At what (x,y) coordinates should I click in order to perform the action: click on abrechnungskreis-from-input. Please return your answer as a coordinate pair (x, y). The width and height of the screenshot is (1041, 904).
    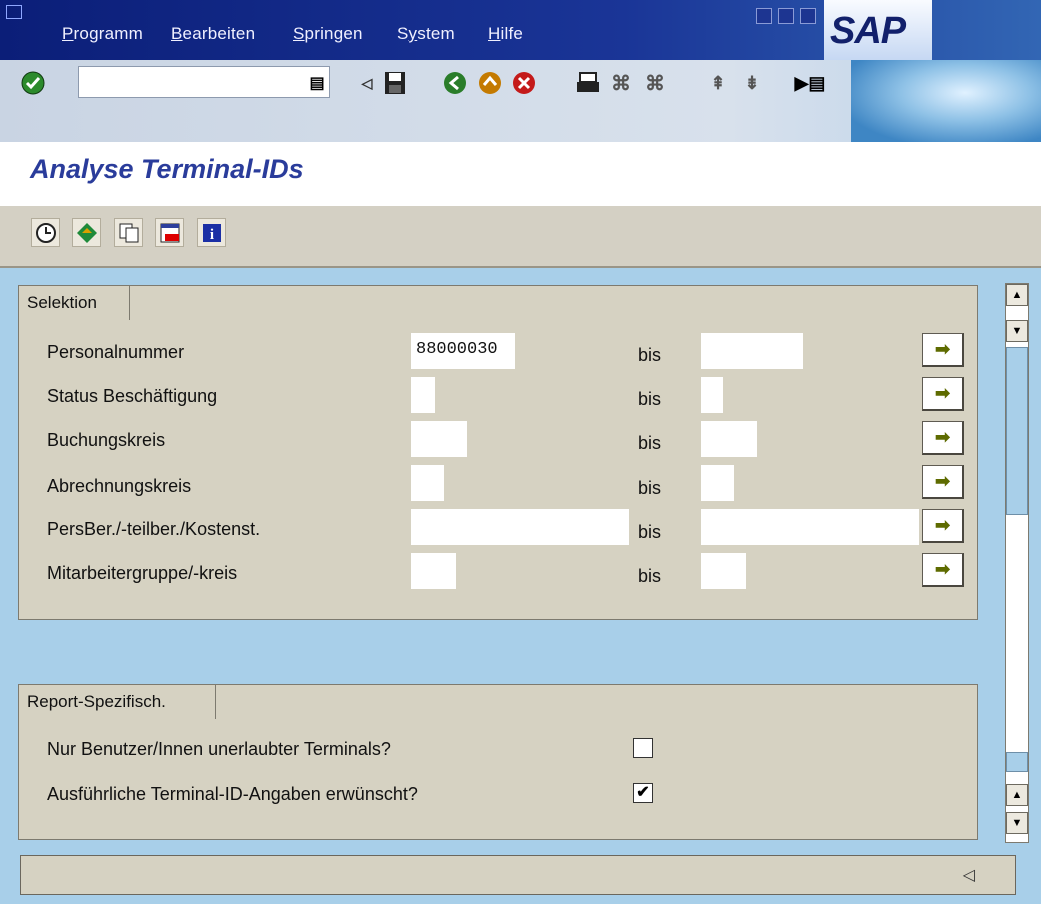
    Looking at the image, I should click on (427, 483).